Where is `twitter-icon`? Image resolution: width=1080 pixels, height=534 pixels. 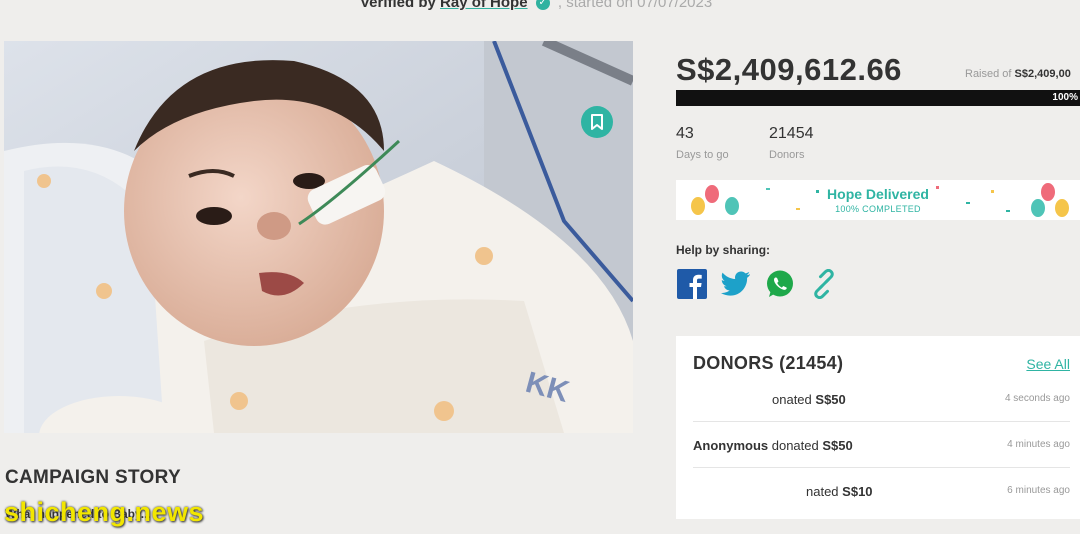 twitter-icon is located at coordinates (735, 283).